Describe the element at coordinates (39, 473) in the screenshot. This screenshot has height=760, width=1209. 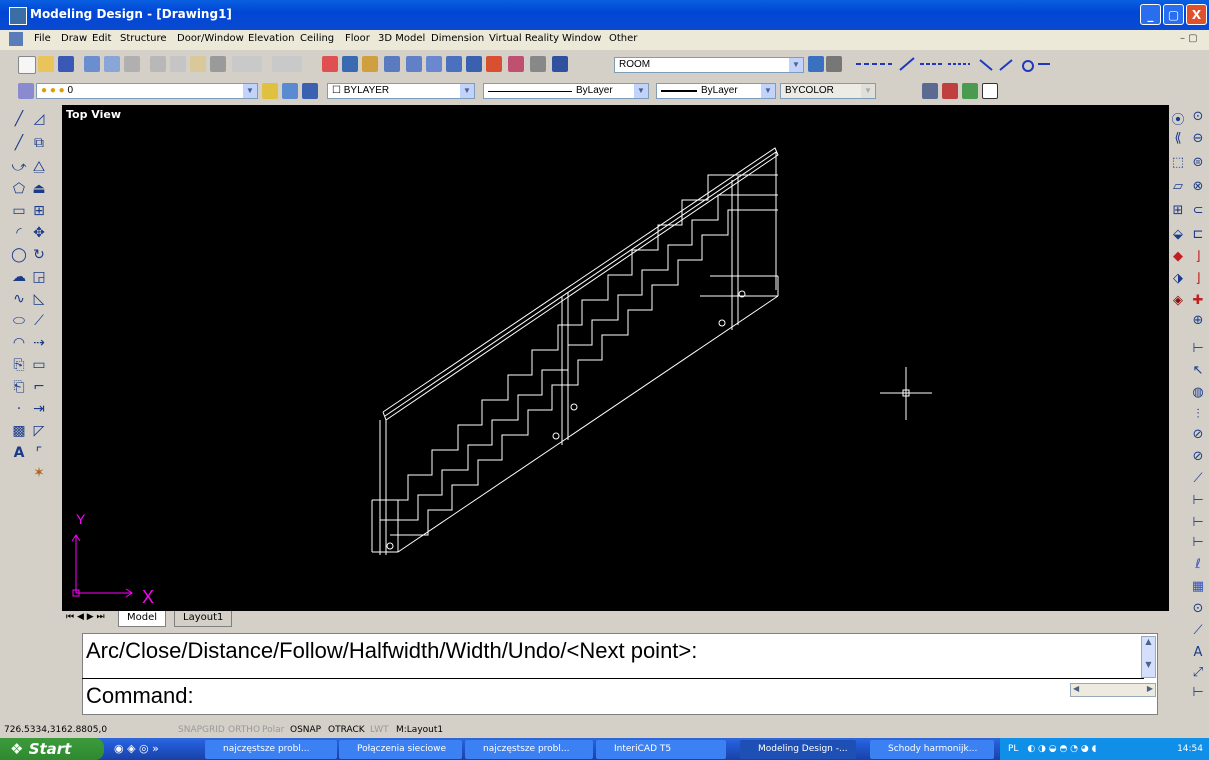
I see `explode-icon: ✶` at that location.